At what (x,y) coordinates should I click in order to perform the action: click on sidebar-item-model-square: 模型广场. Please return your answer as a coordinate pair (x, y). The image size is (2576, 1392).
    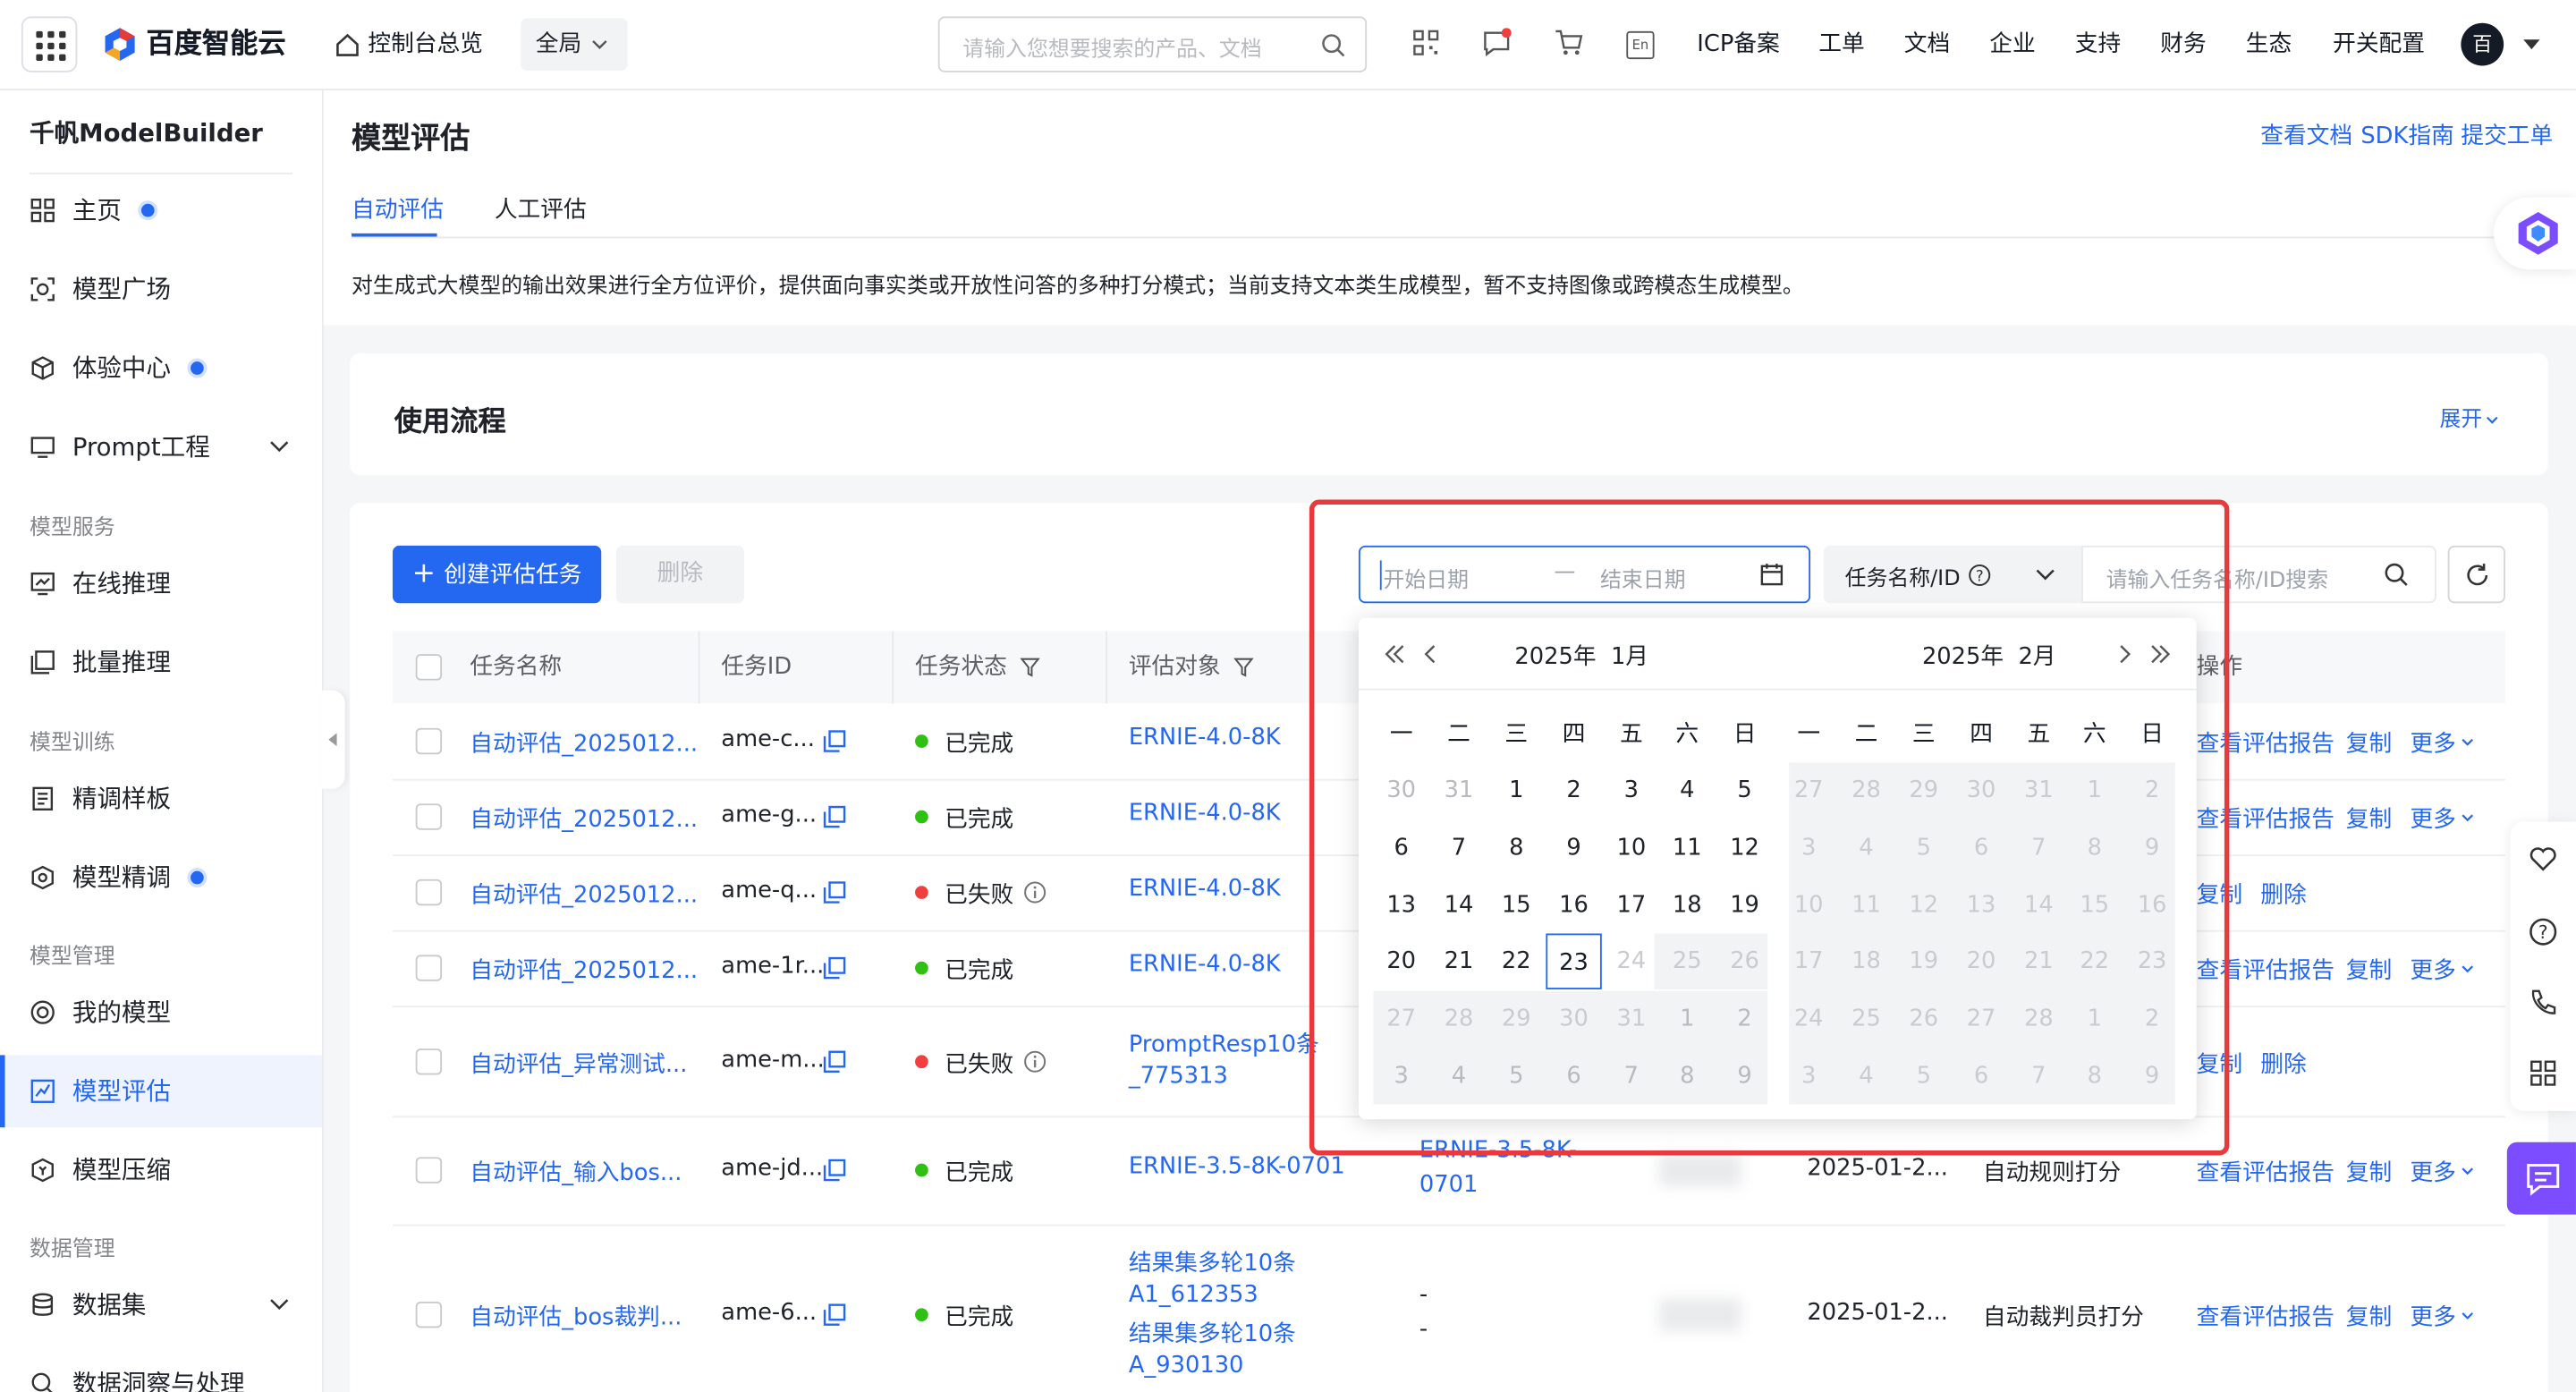
    Looking at the image, I should click on (161, 289).